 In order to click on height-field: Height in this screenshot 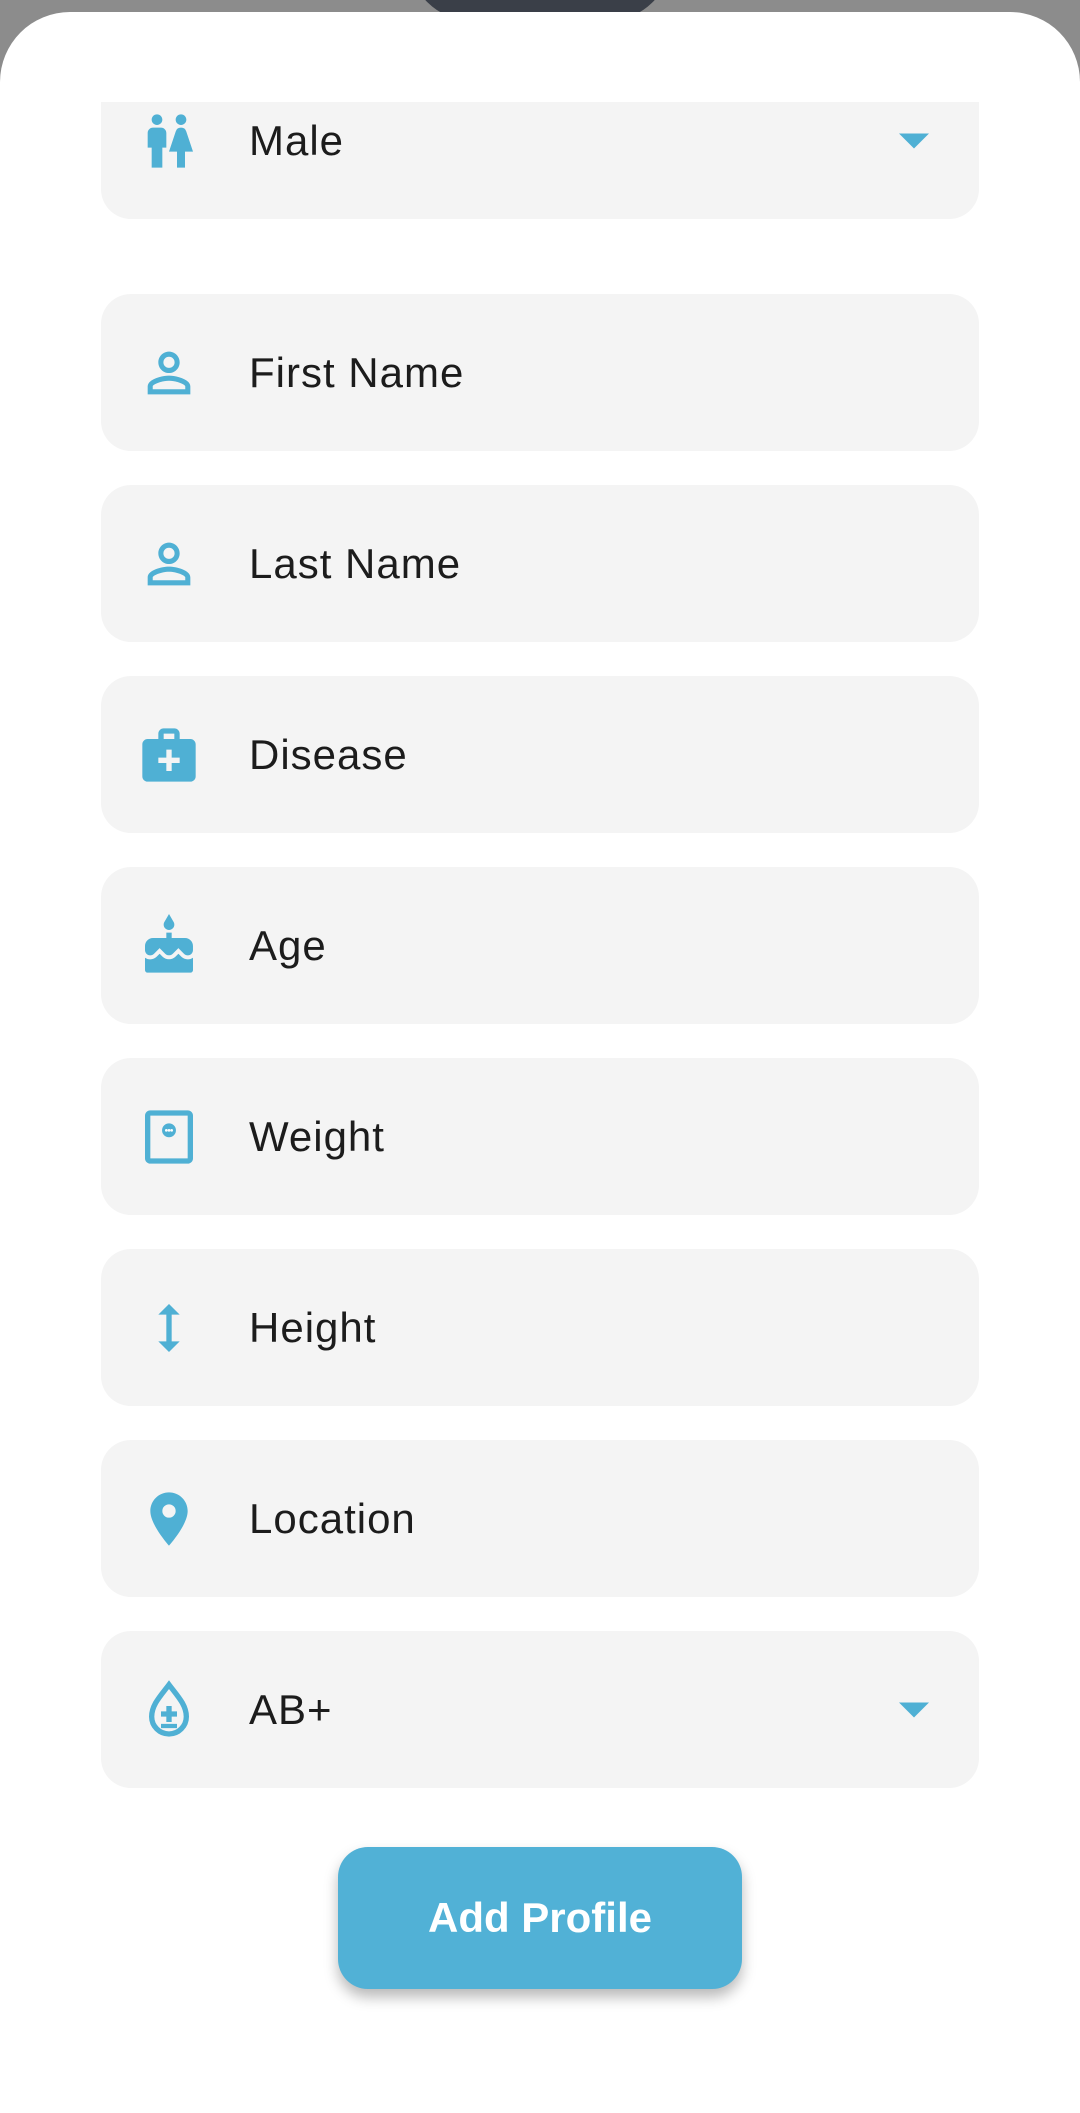, I will do `click(540, 1327)`.